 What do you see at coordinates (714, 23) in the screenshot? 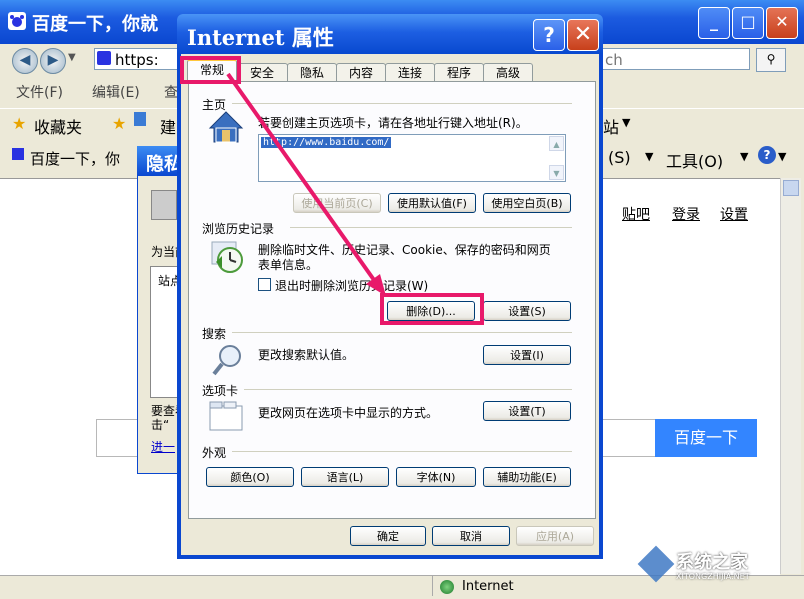
I see `minimize-button: _` at bounding box center [714, 23].